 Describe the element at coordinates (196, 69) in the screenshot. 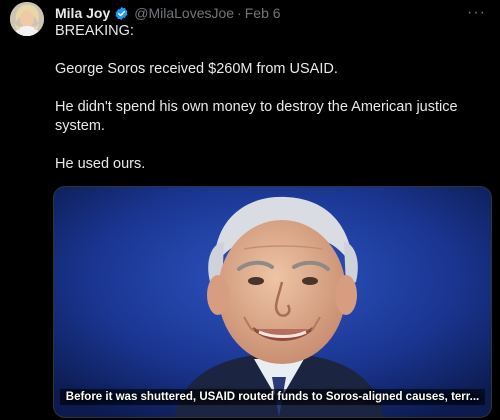

I see `tweet-line: George Soros received $260M from USAID.` at that location.